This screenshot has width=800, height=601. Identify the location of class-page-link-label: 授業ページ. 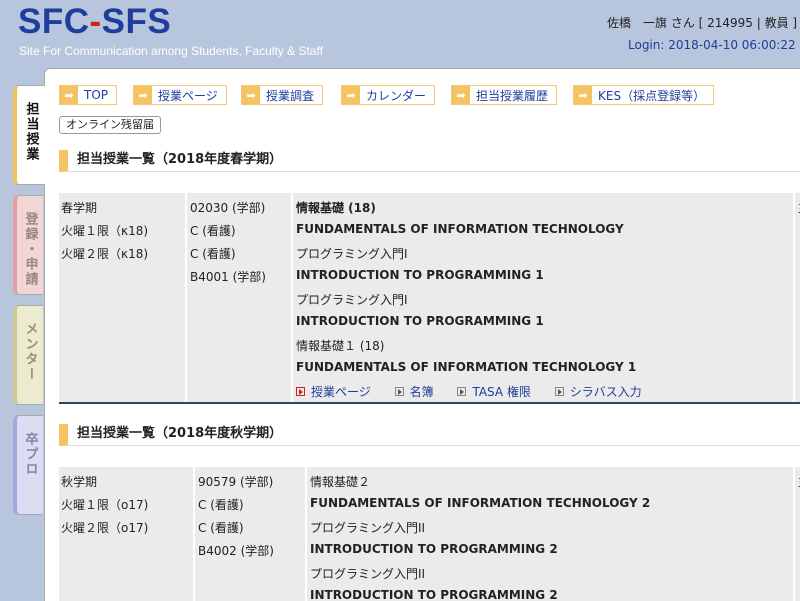
(341, 392).